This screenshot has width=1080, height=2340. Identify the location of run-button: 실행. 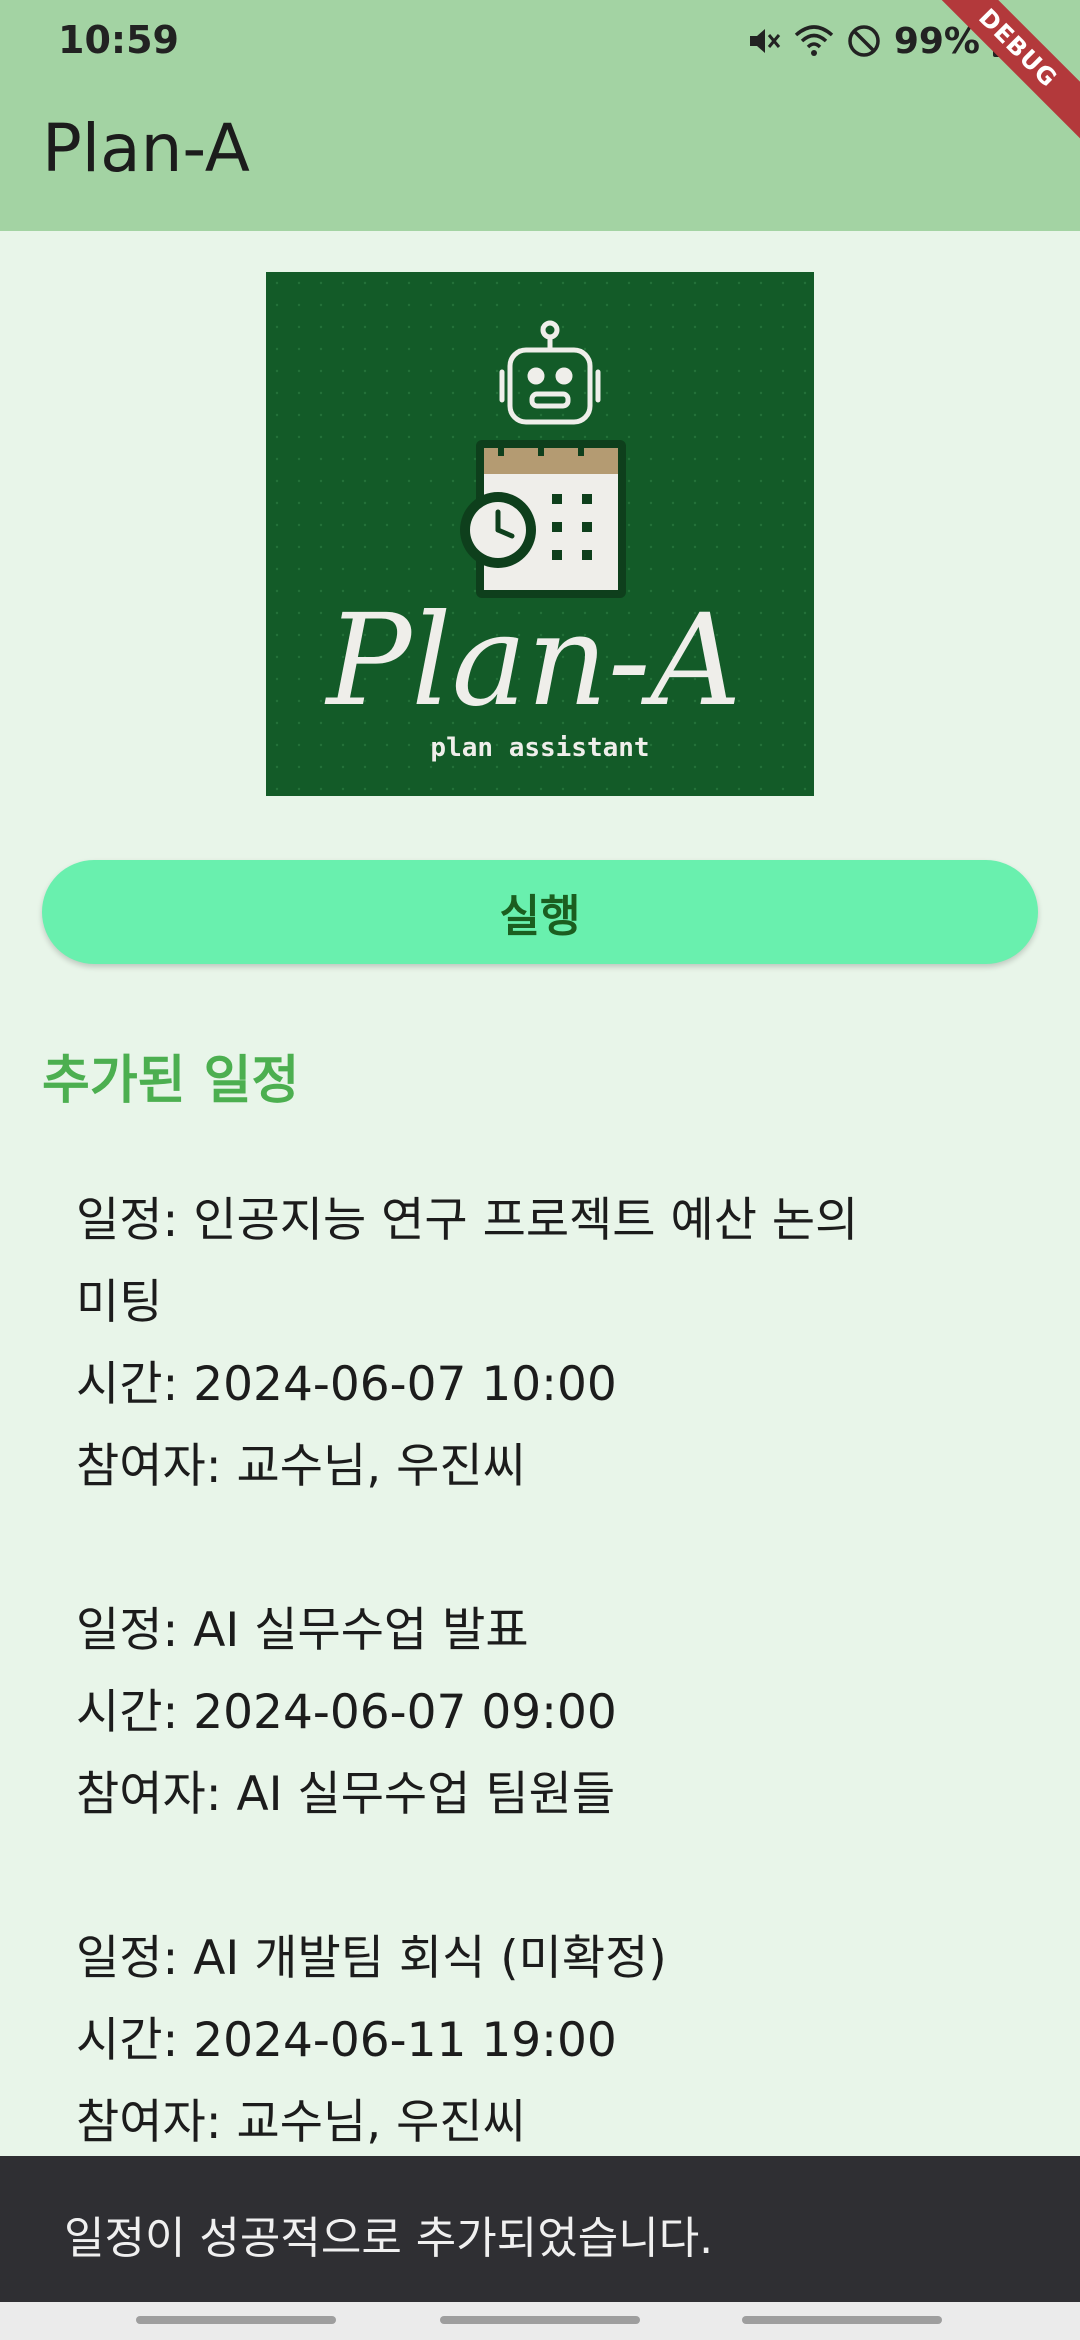
(540, 912).